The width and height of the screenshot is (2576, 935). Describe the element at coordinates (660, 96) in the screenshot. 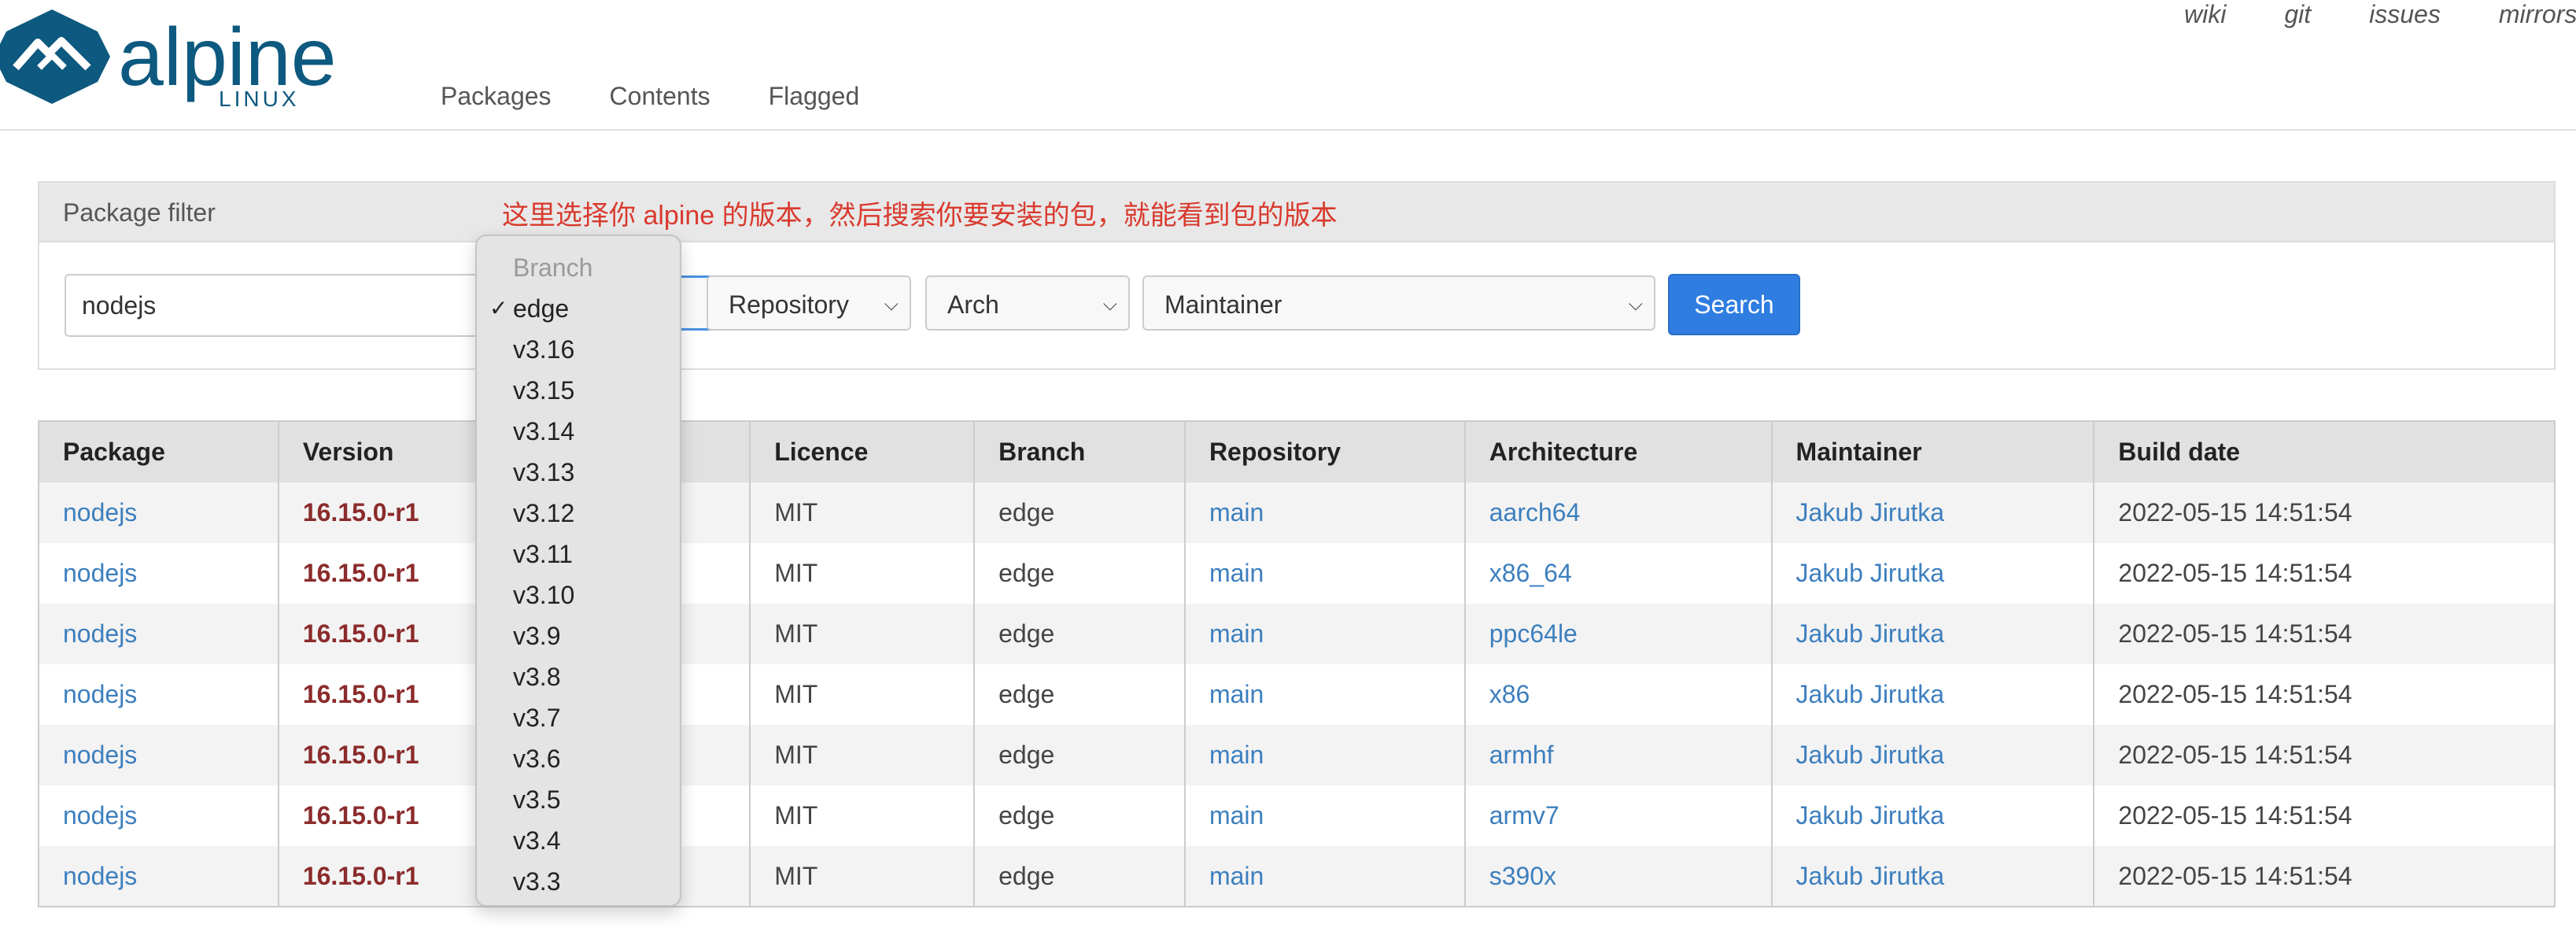

I see `nav-contents: Contents` at that location.